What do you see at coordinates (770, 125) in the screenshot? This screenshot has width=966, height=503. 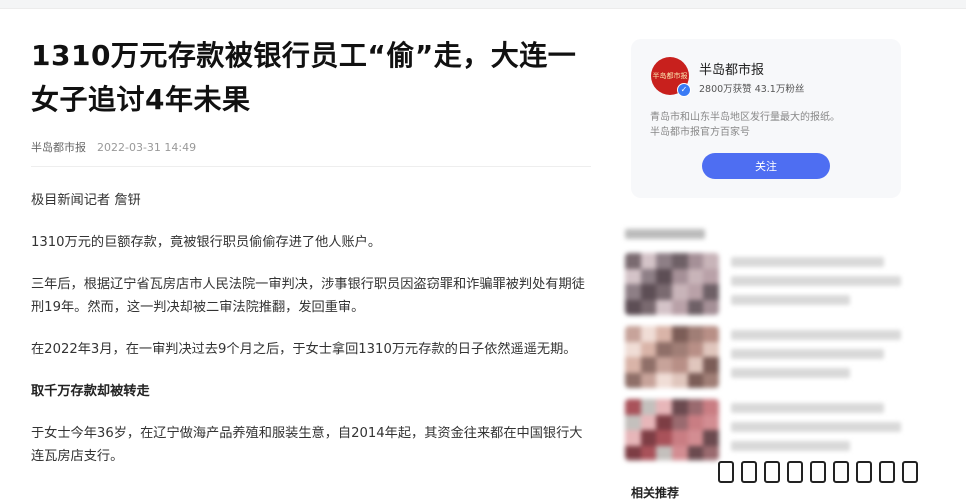 I see `author-description: 青岛市和山东半岛地区发行量最大的报纸。 半岛都市报官方百家号` at bounding box center [770, 125].